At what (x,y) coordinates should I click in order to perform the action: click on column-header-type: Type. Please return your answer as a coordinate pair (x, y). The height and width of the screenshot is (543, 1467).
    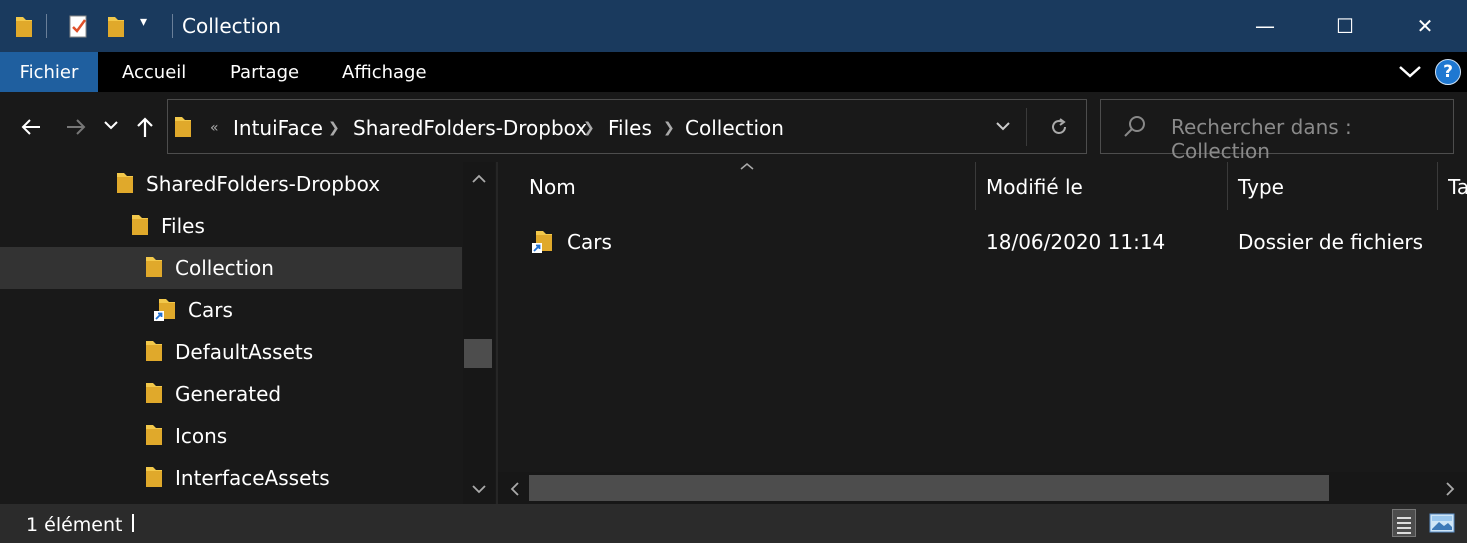
    Looking at the image, I should click on (1261, 187).